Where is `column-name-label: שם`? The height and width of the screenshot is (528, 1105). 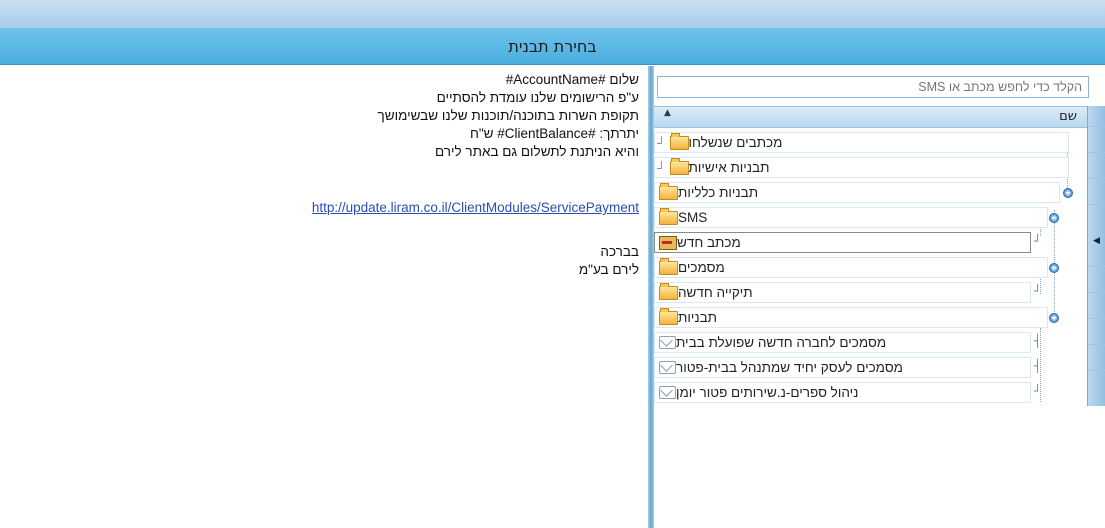
column-name-label: שם is located at coordinates (1068, 116).